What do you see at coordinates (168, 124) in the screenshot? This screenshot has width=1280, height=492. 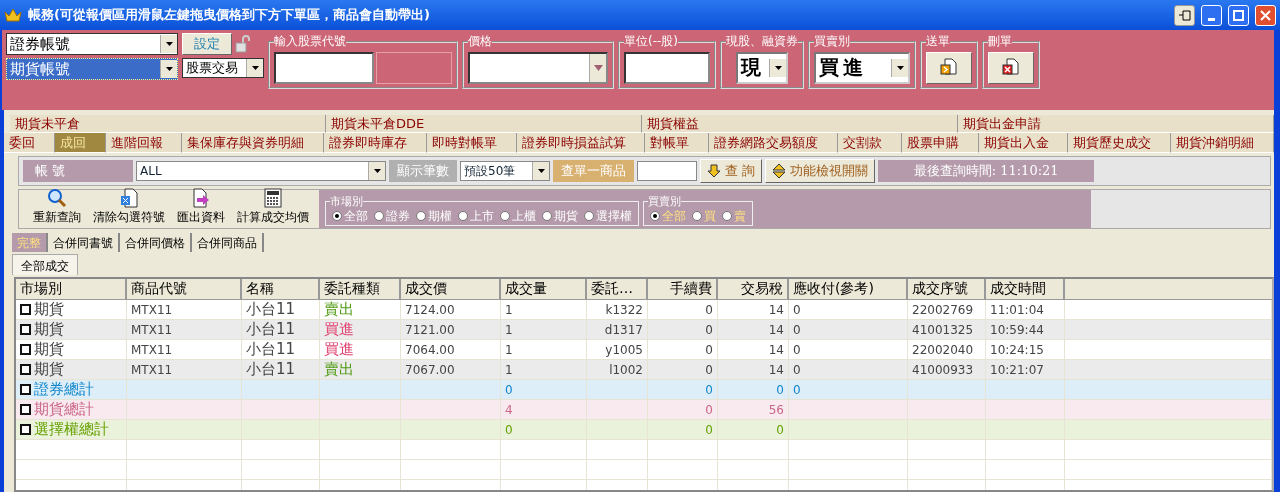 I see `tab: 期貨未平倉` at bounding box center [168, 124].